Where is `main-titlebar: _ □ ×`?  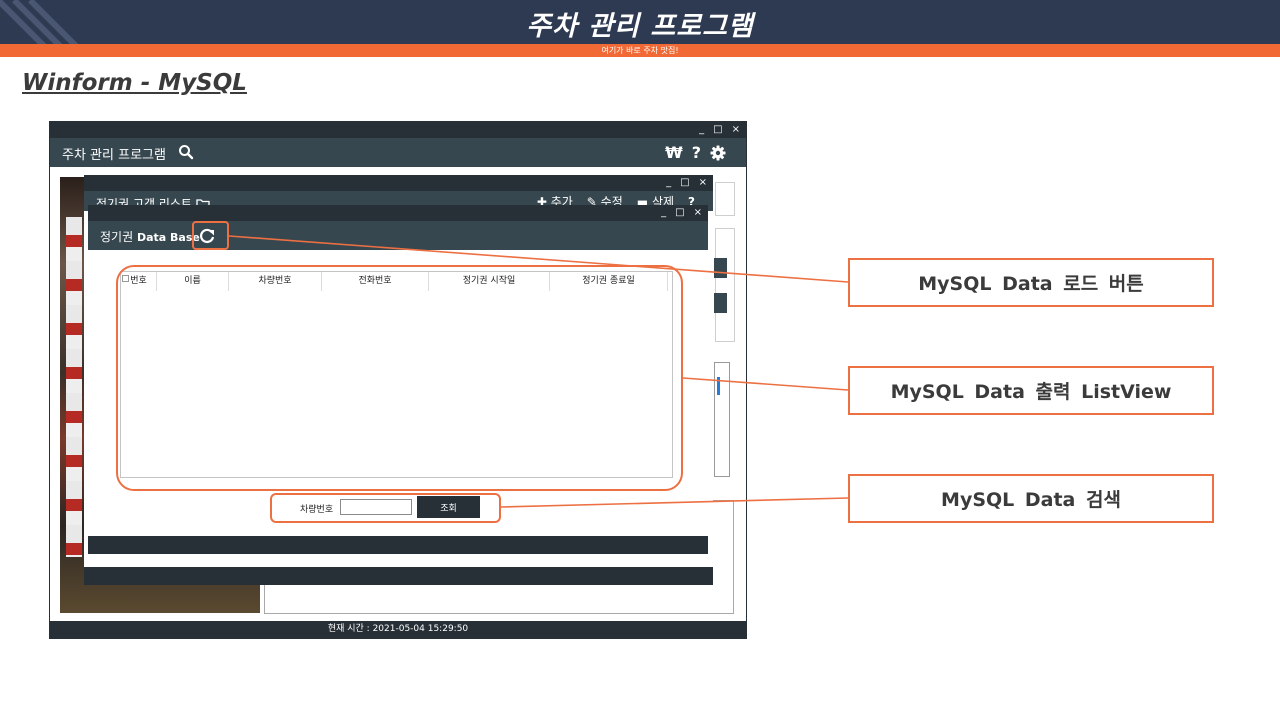
main-titlebar: _ □ × is located at coordinates (398, 130).